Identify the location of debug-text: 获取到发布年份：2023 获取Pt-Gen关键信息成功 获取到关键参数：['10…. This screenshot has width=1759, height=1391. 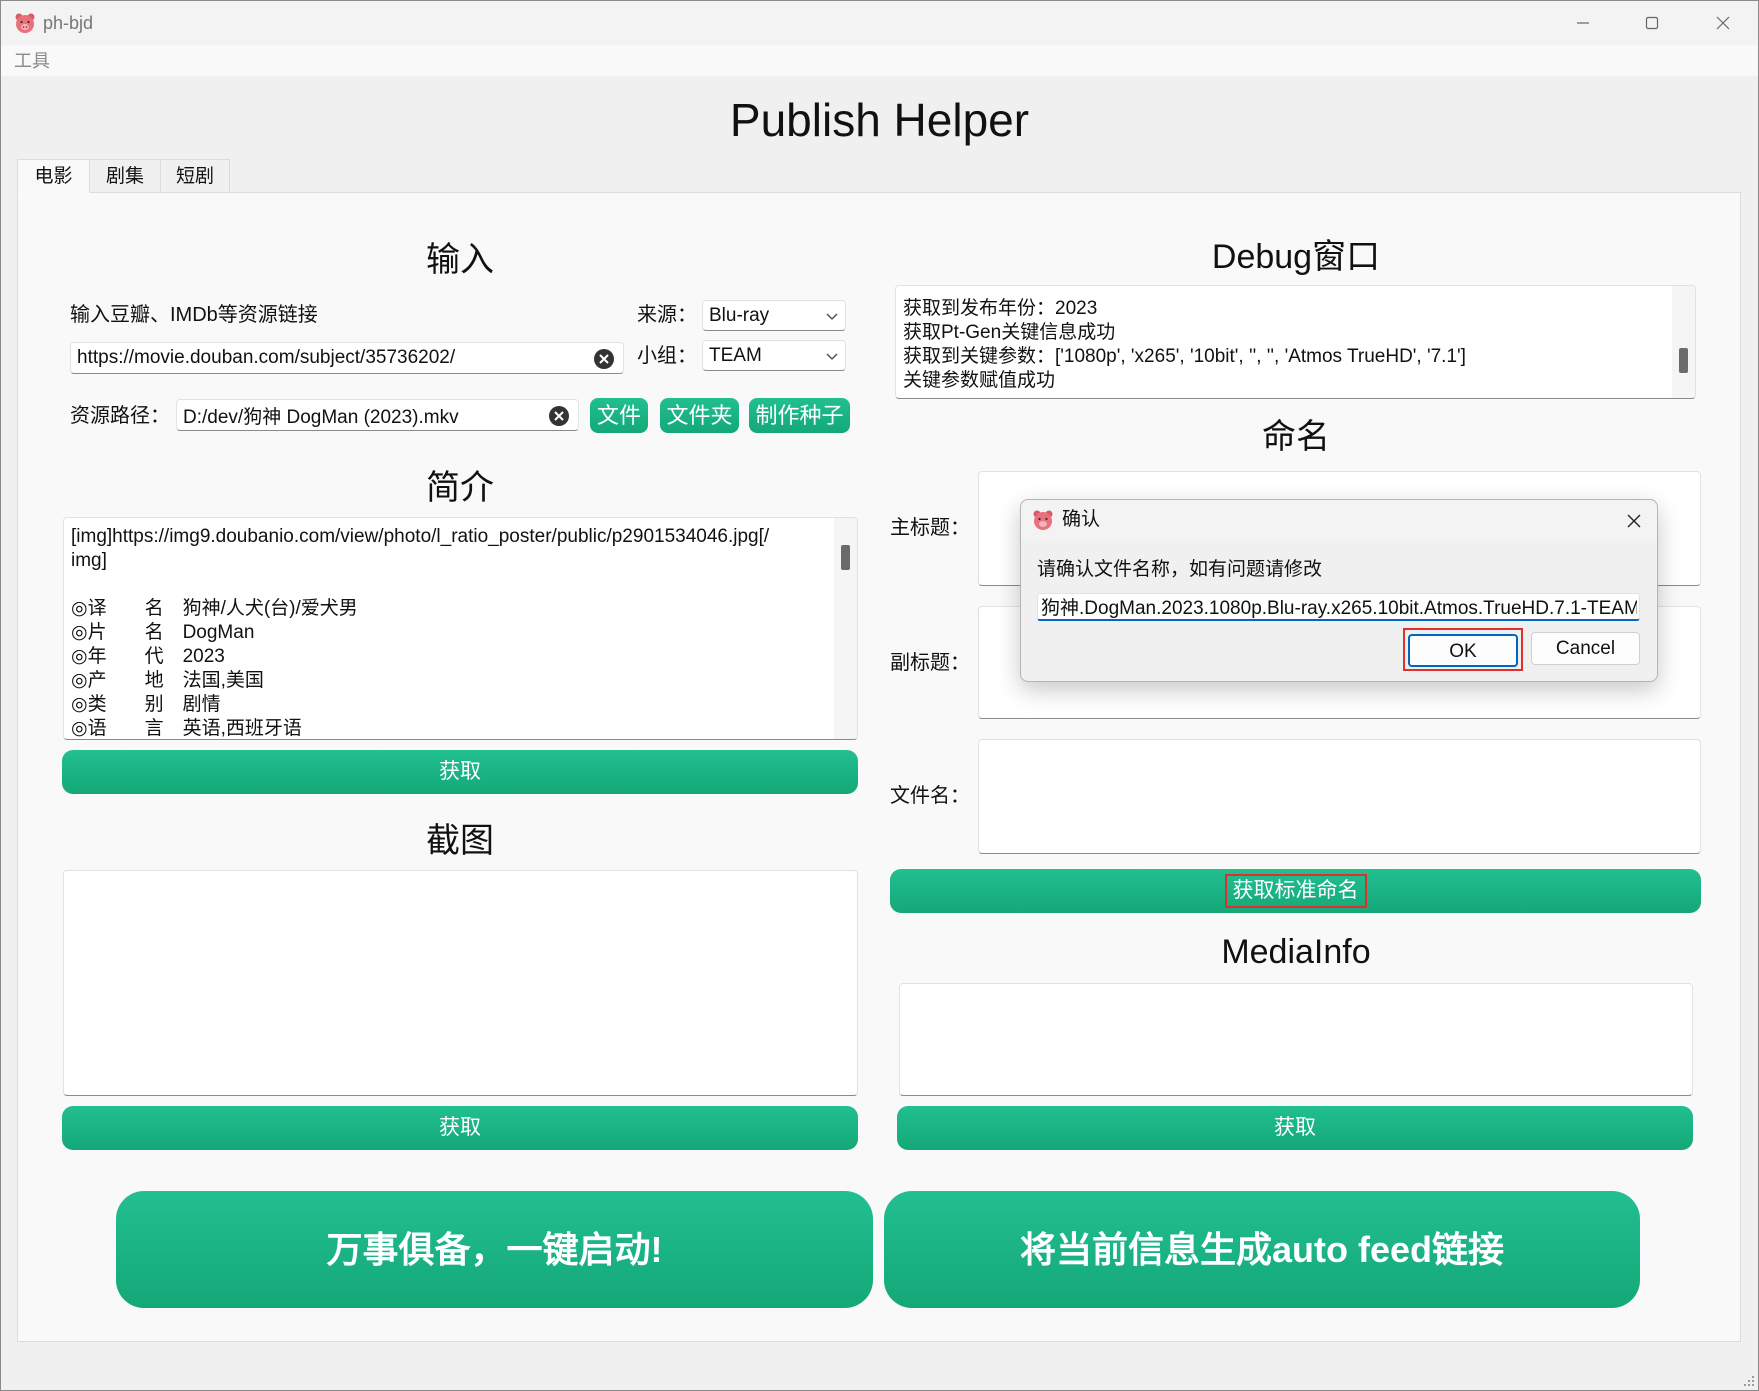
(1284, 345).